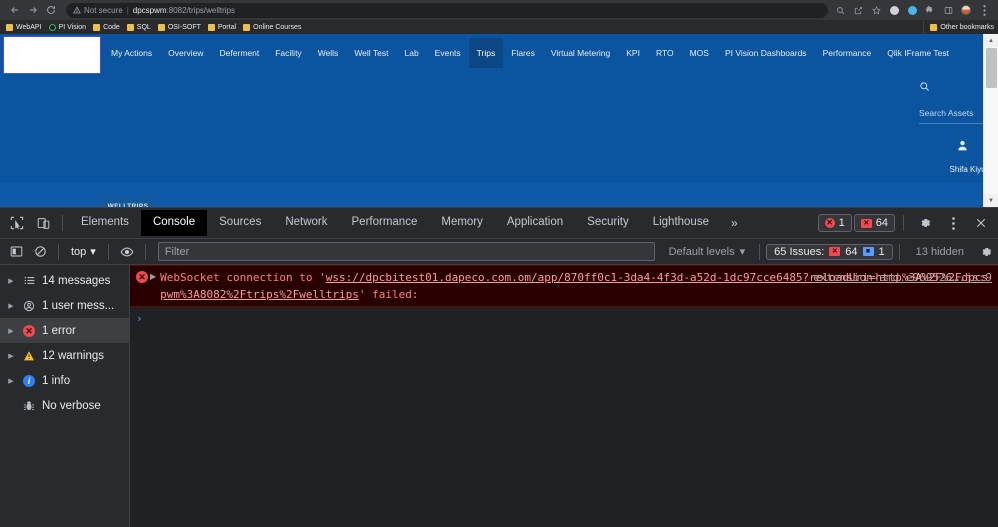 The width and height of the screenshot is (998, 527). I want to click on chrome-menu-icon, so click(984, 10).